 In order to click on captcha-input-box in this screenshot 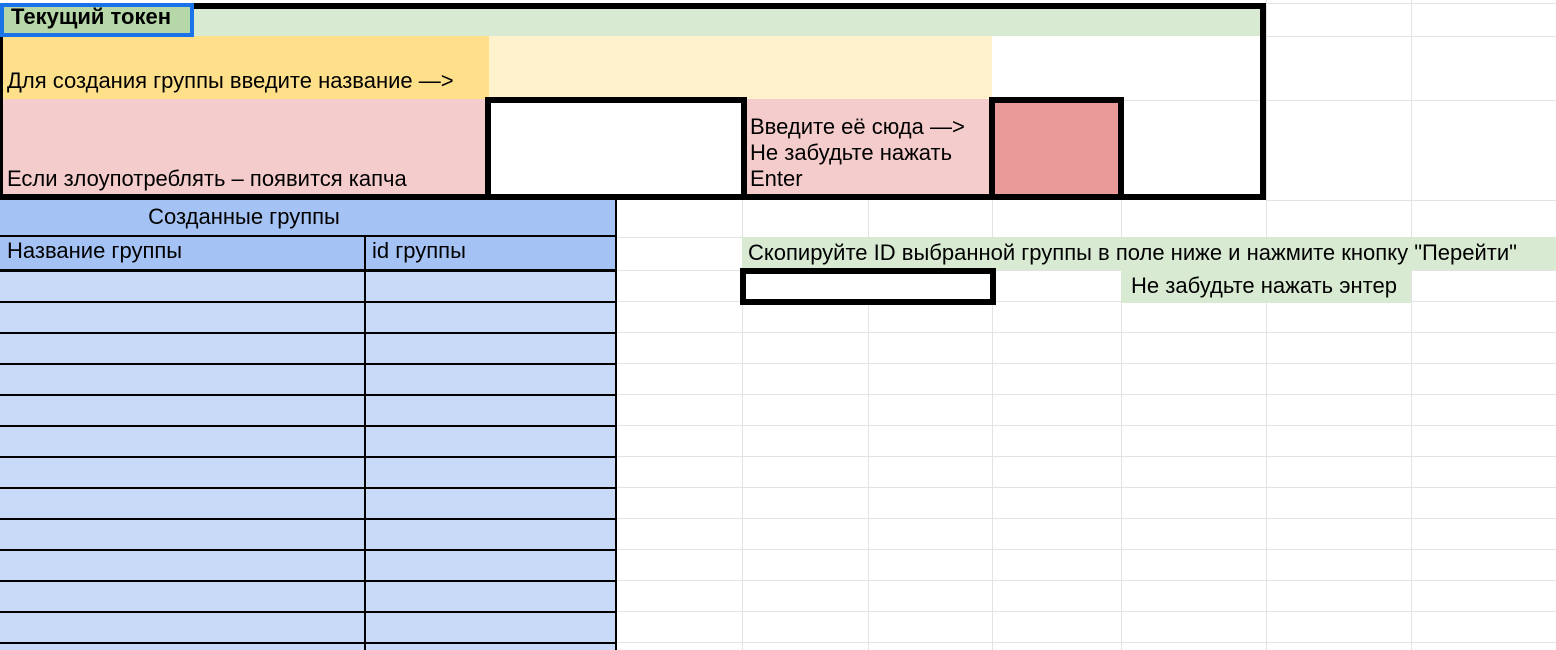, I will do `click(616, 148)`.